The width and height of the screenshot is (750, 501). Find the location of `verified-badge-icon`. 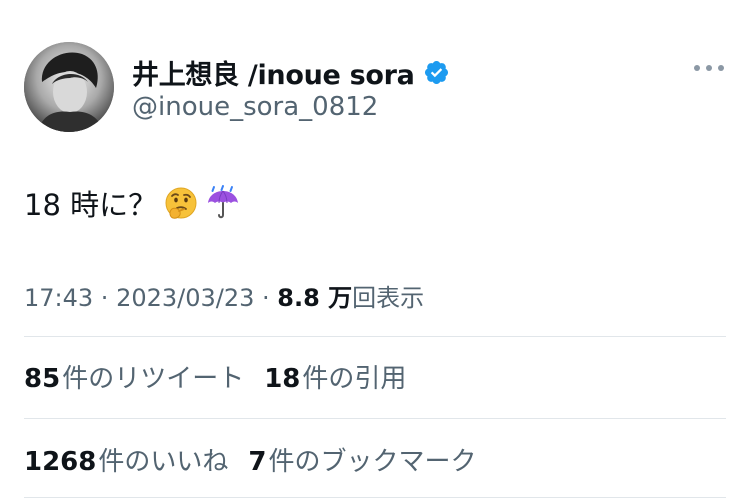

verified-badge-icon is located at coordinates (436, 72).